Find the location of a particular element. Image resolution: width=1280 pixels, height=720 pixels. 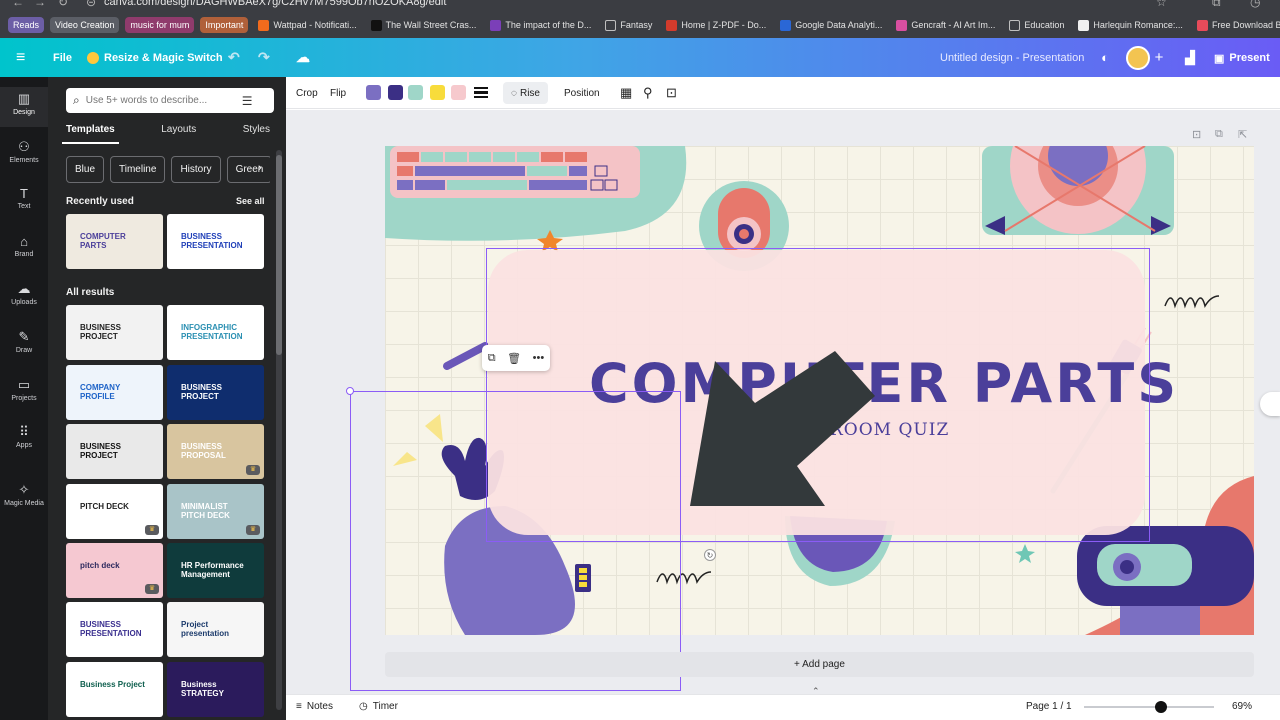

bookmark-chip: music for mum is located at coordinates (160, 25).